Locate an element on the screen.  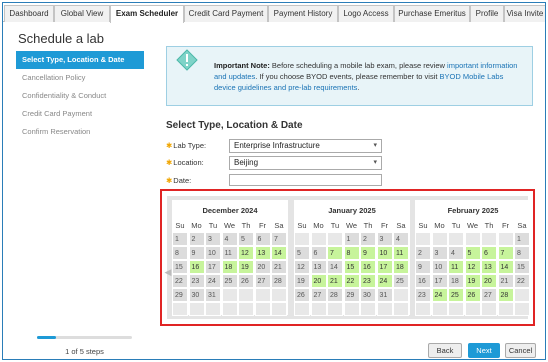
lab-type-label-text: Lab Type: is located at coordinates (190, 145).